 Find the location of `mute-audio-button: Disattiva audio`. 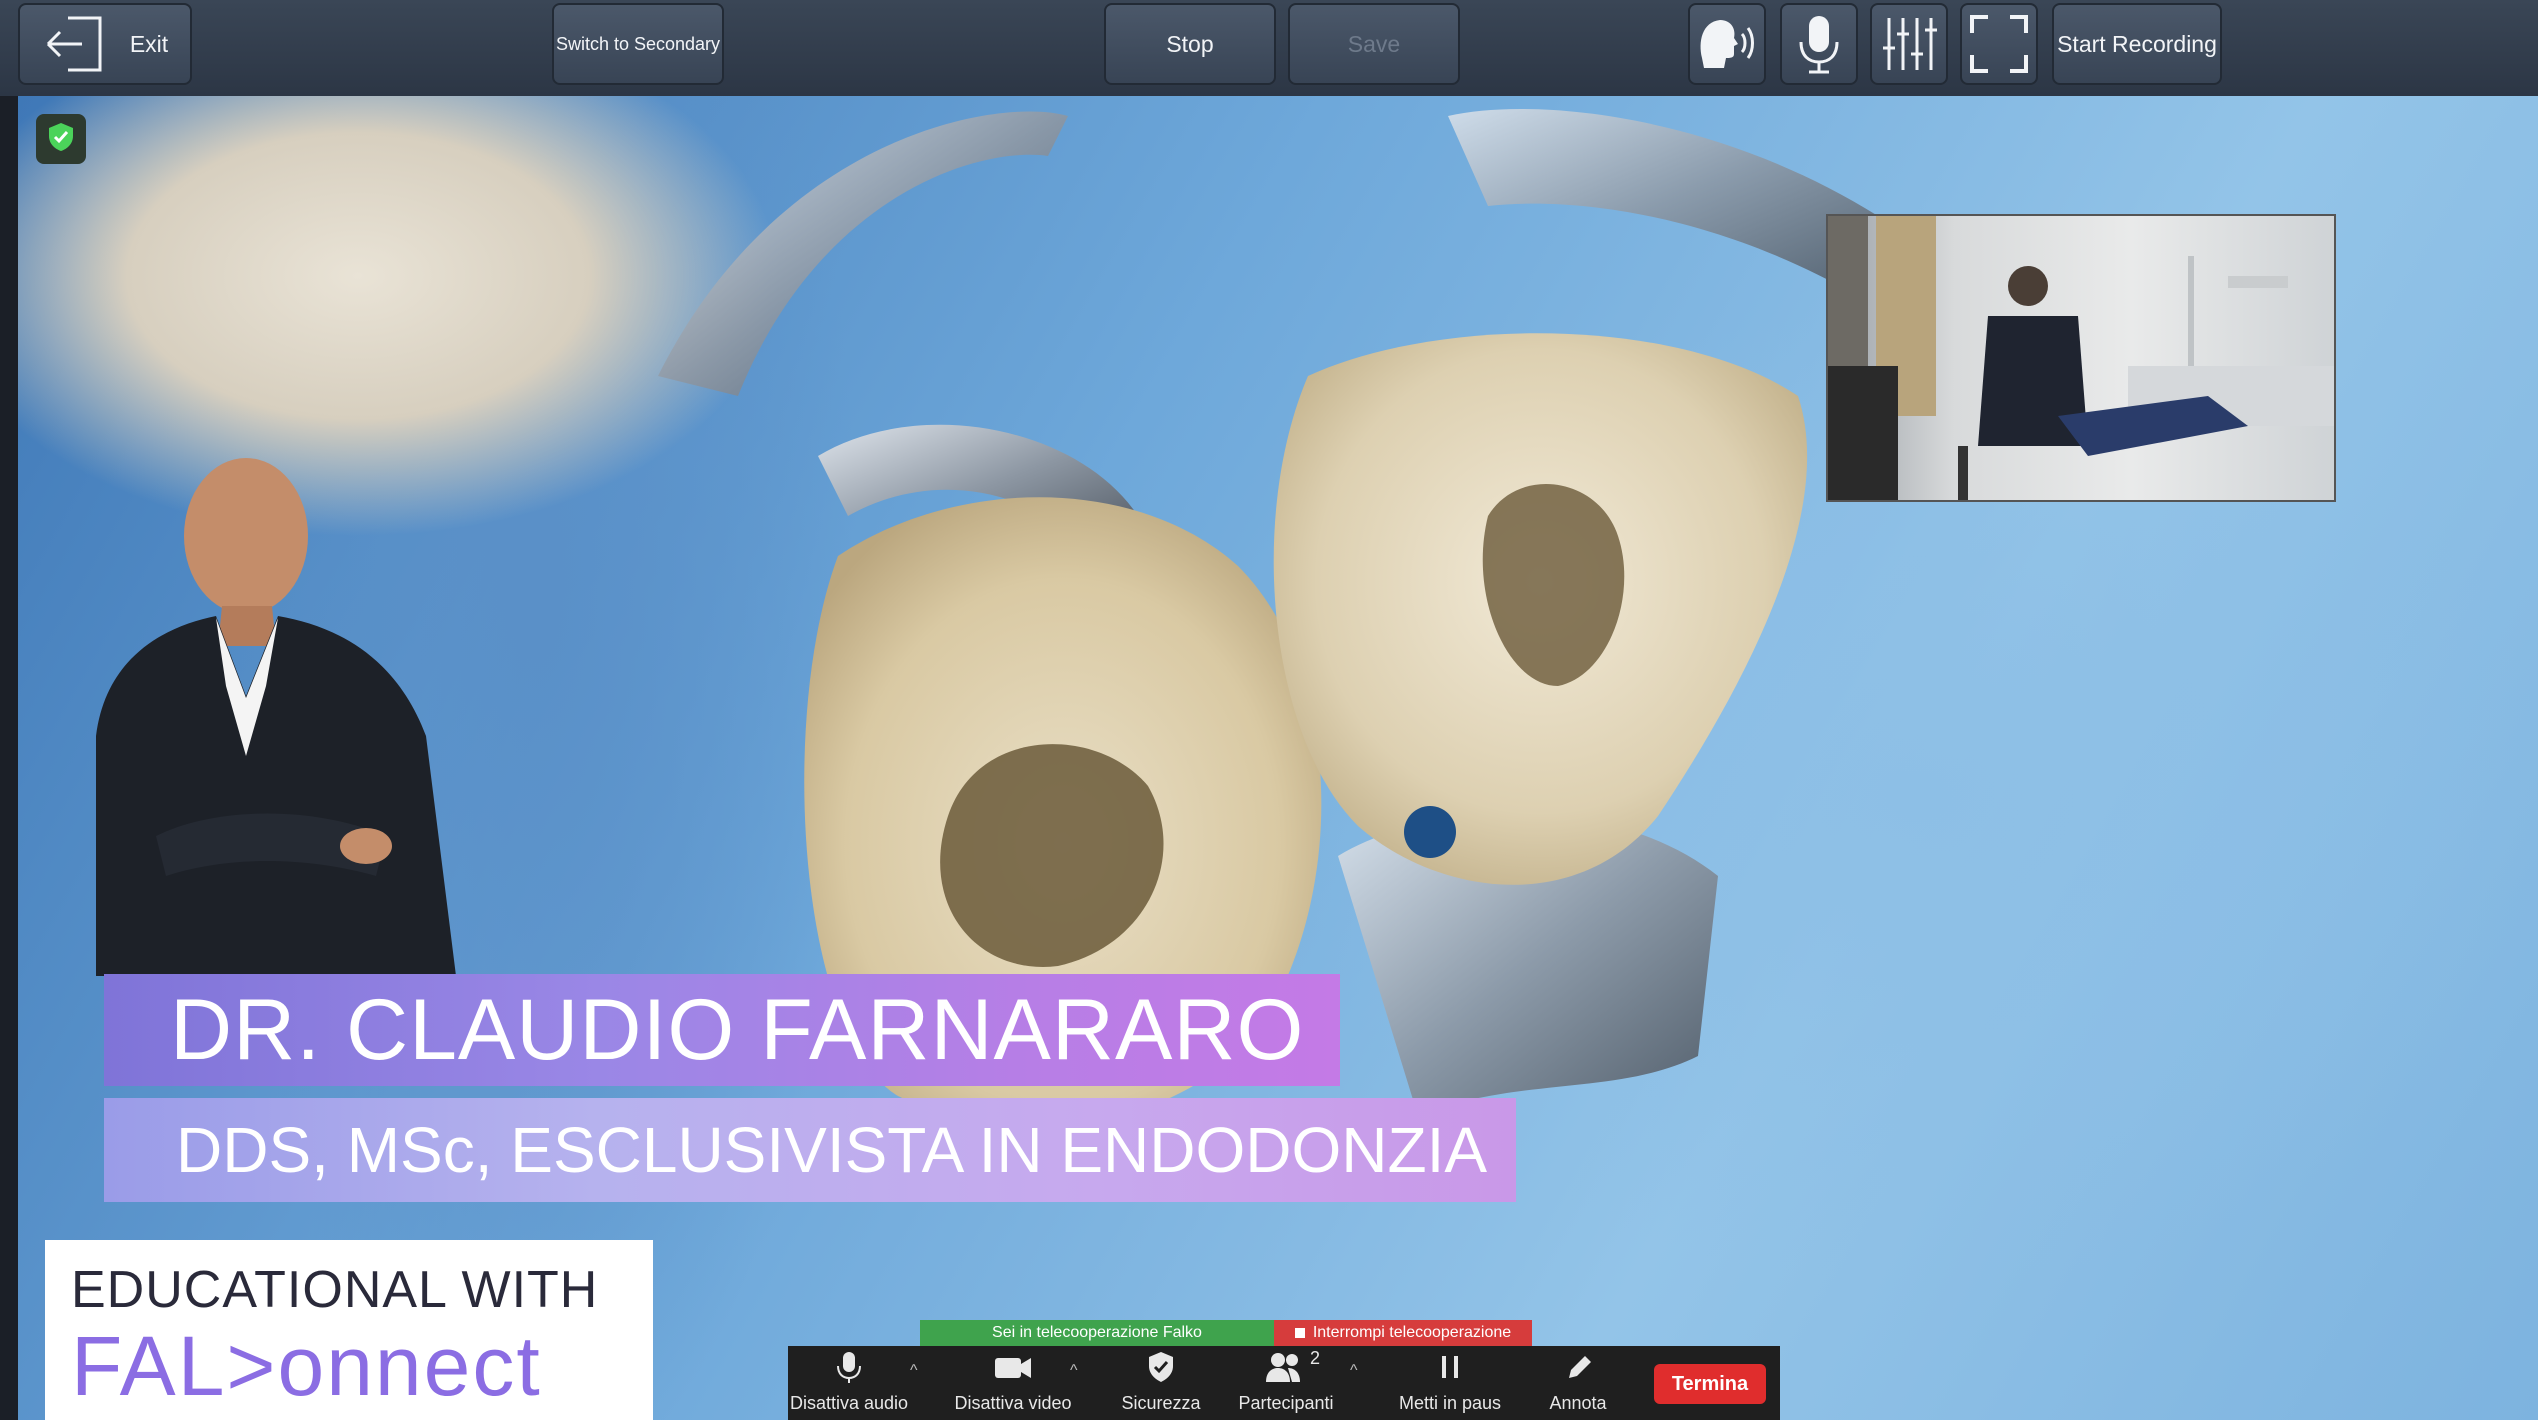

mute-audio-button: Disattiva audio is located at coordinates (849, 1382).